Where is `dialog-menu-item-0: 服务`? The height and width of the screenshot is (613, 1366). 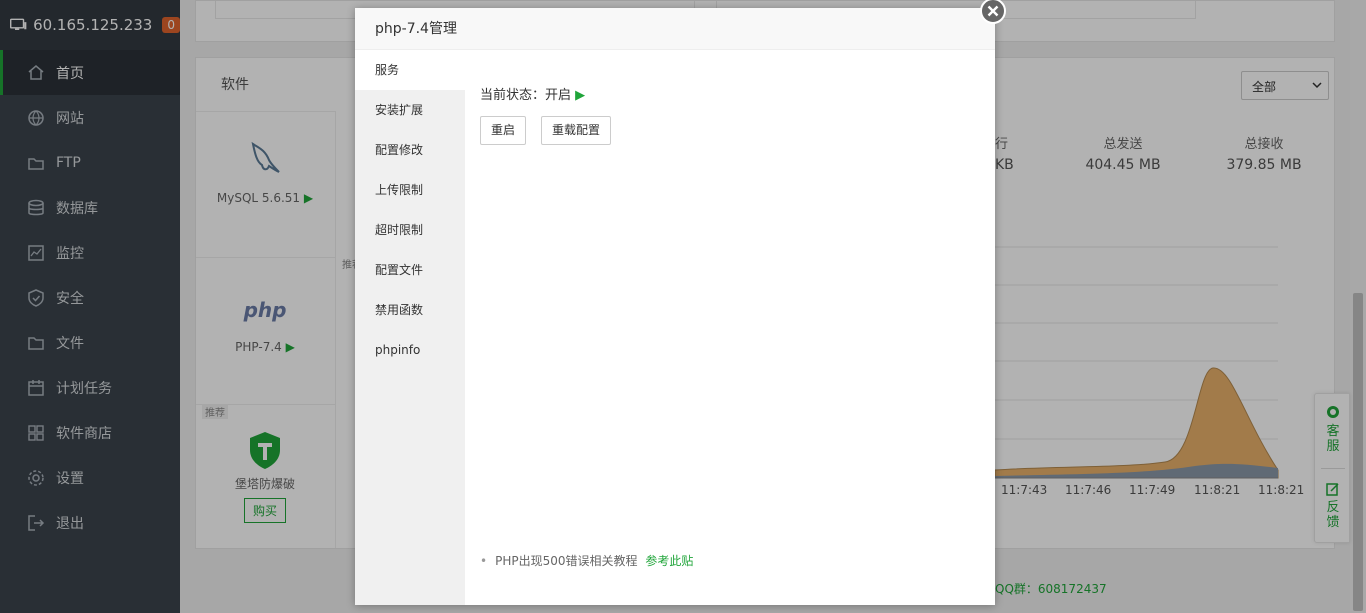
dialog-menu-item-0: 服务 is located at coordinates (410, 70).